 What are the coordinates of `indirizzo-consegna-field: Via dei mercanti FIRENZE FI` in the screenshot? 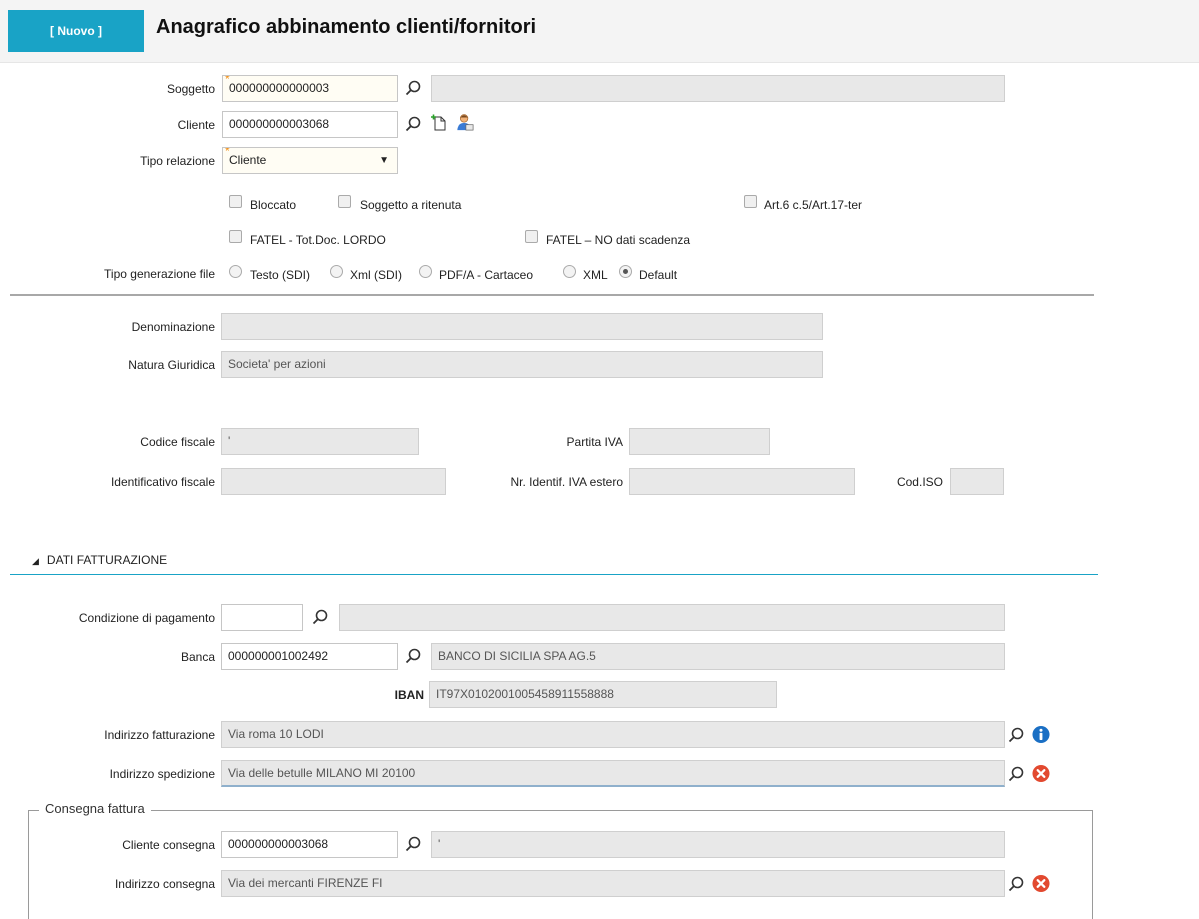 It's located at (613, 883).